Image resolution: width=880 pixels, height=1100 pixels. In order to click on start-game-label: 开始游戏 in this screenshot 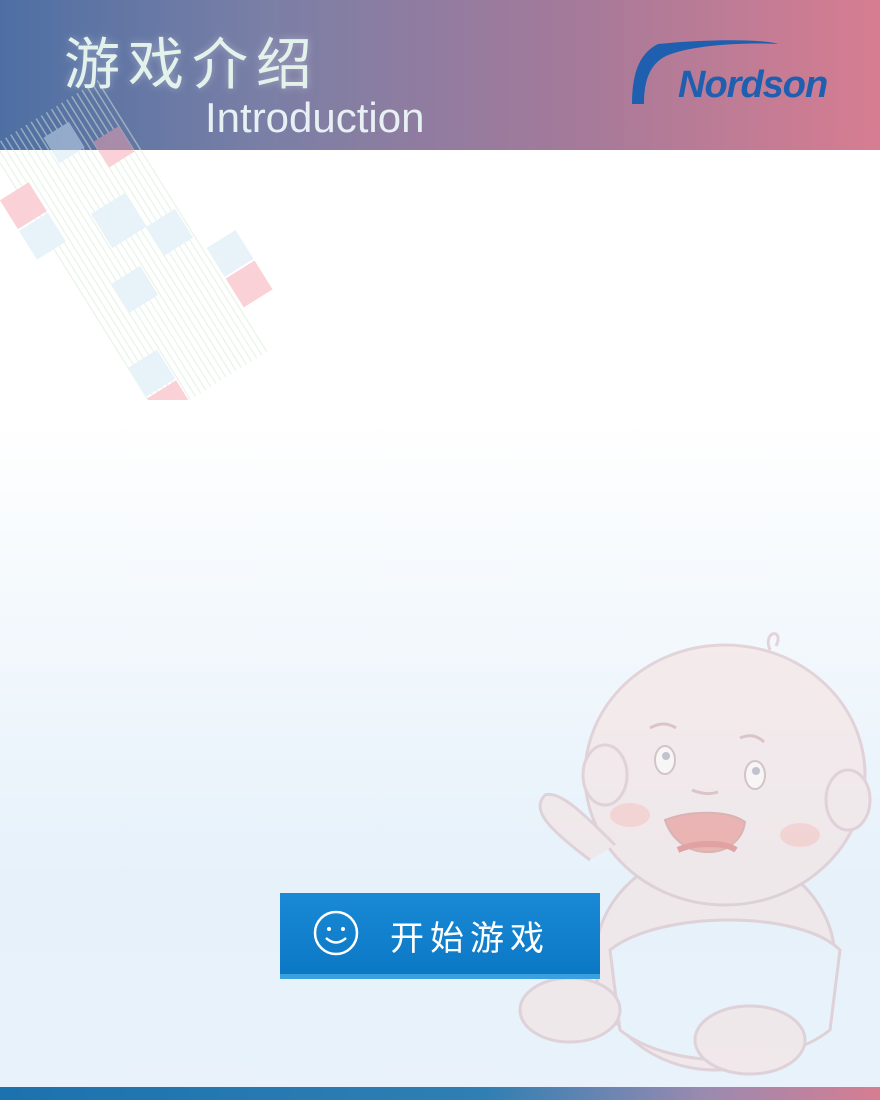, I will do `click(470, 939)`.